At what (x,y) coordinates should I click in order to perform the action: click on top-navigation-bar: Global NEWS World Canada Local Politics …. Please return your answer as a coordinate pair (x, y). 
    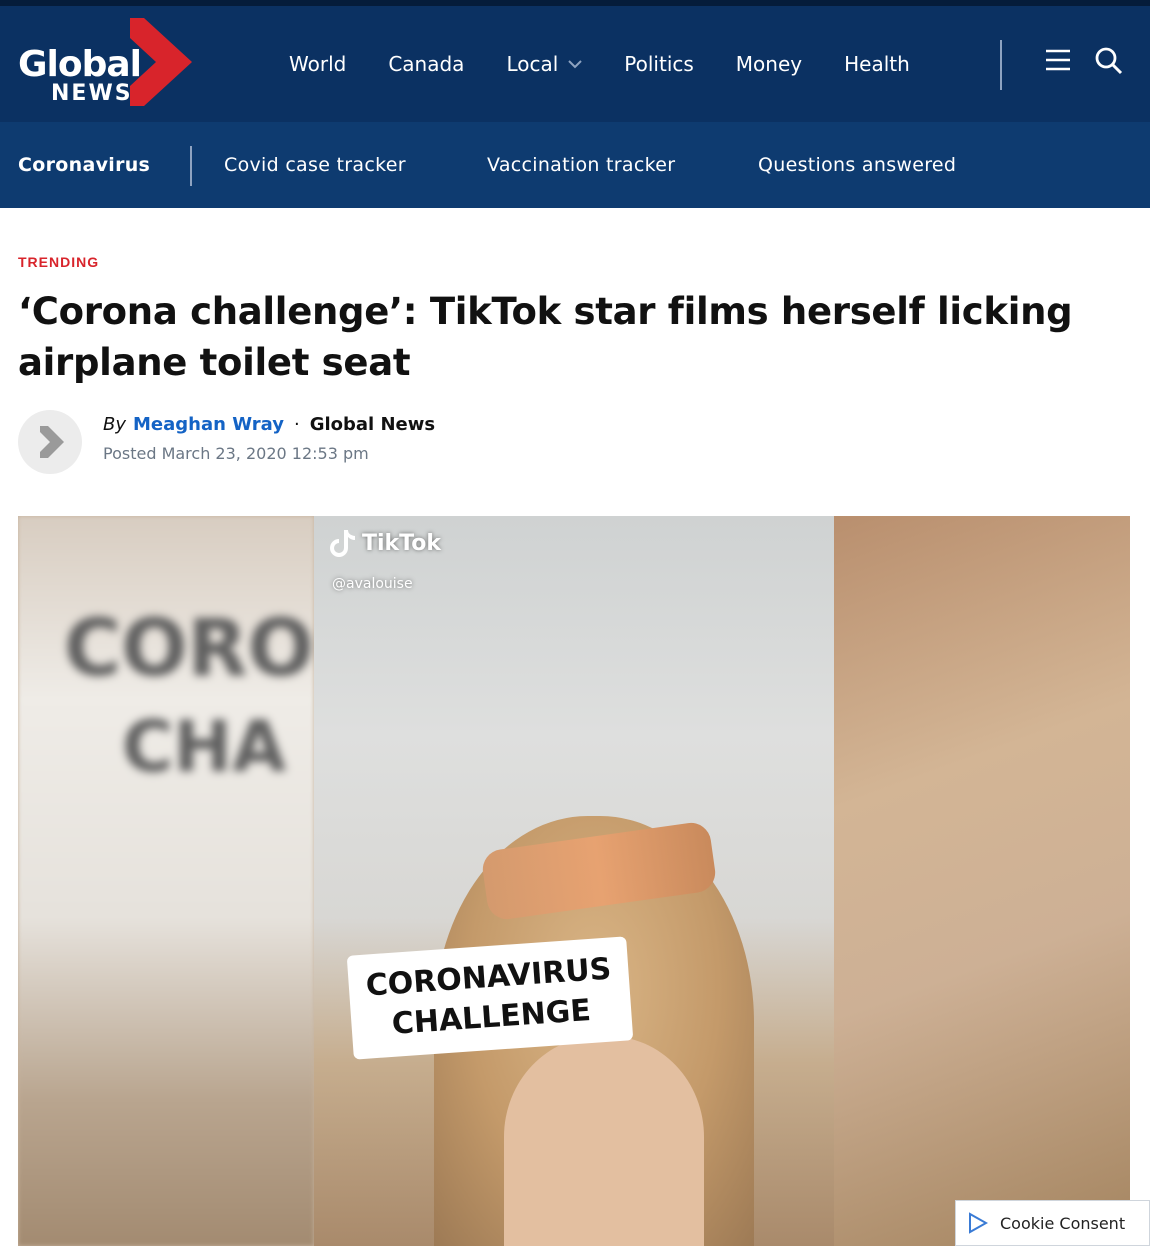
    Looking at the image, I should click on (575, 61).